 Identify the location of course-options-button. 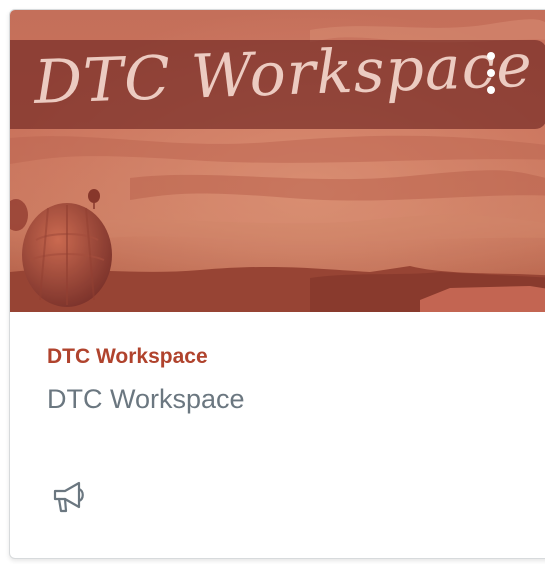
(491, 74).